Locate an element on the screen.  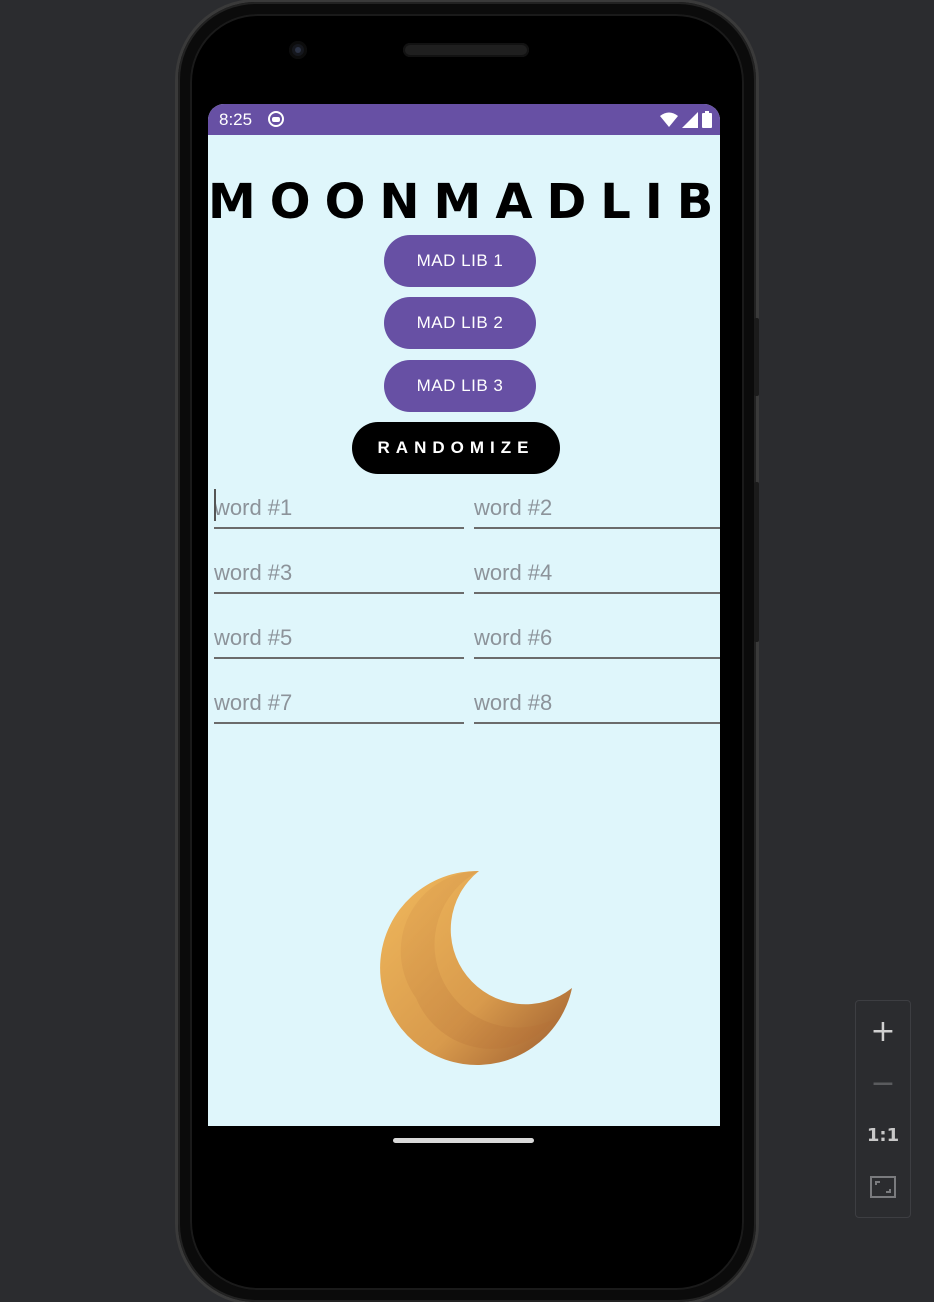
word-3-input is located at coordinates (339, 573).